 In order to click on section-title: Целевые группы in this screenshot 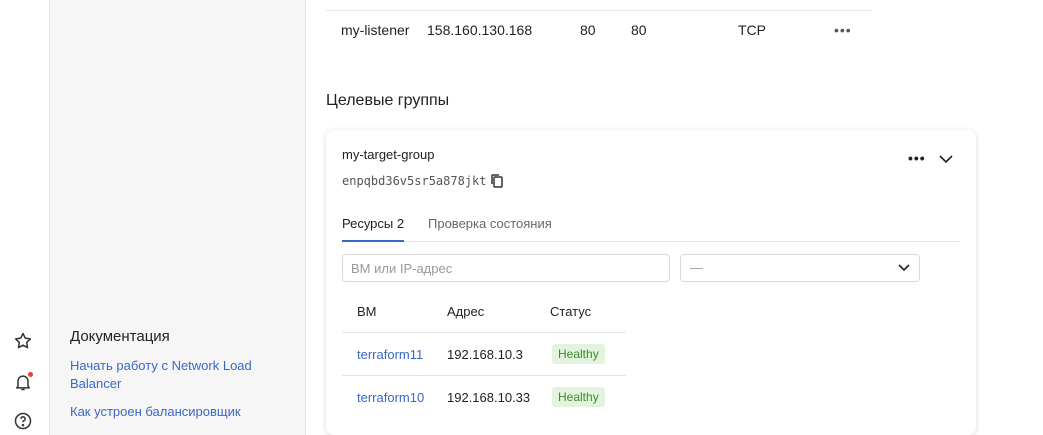, I will do `click(388, 100)`.